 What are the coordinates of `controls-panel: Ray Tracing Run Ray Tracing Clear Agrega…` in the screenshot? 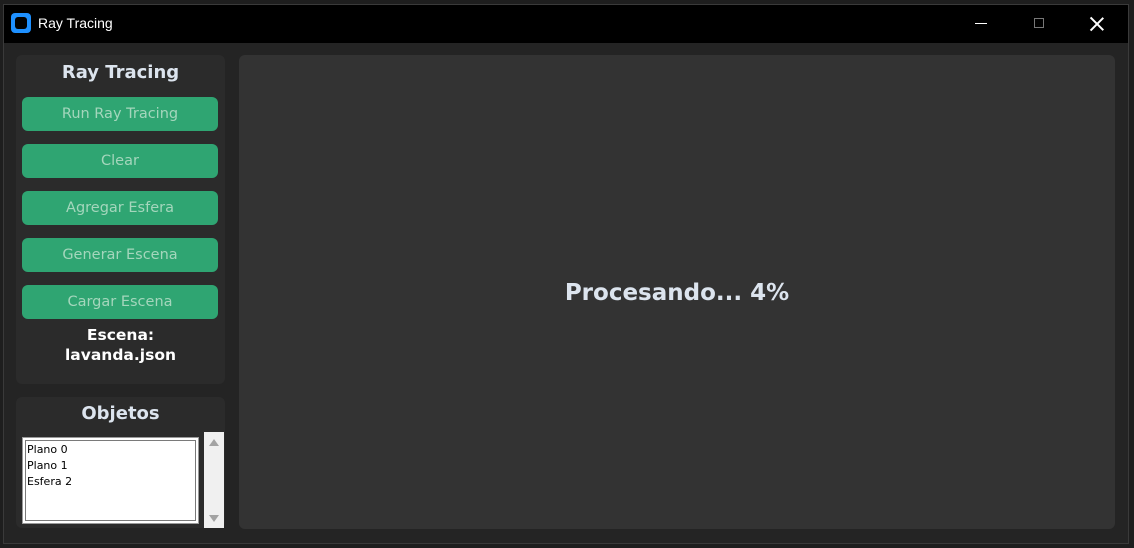 It's located at (120, 219).